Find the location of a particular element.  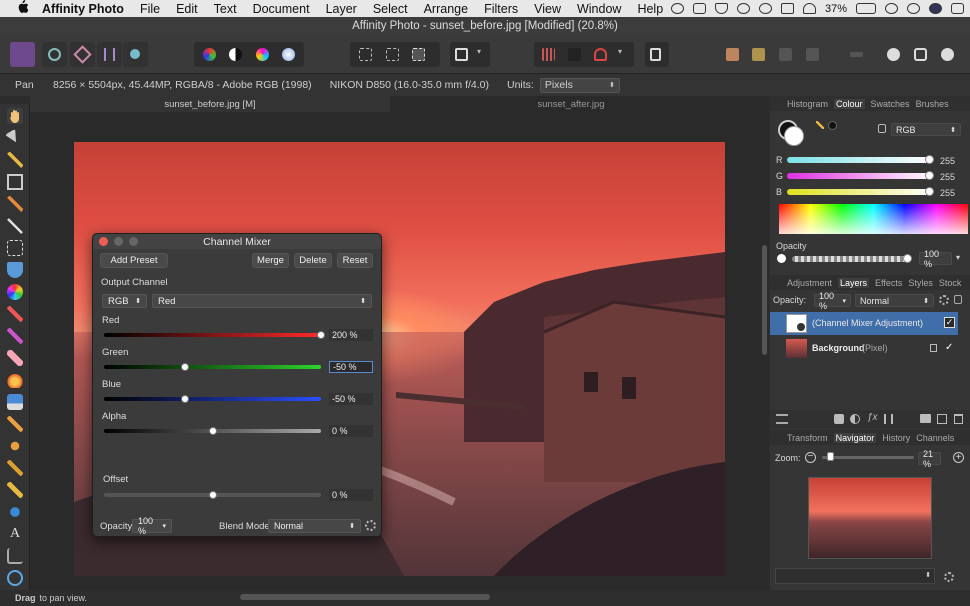

opacity-slider-knob is located at coordinates (907, 258).